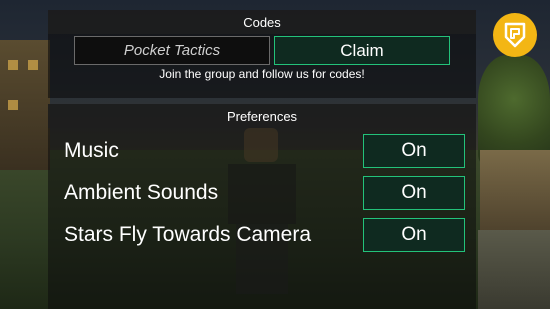  What do you see at coordinates (25, 105) in the screenshot?
I see `building-left` at bounding box center [25, 105].